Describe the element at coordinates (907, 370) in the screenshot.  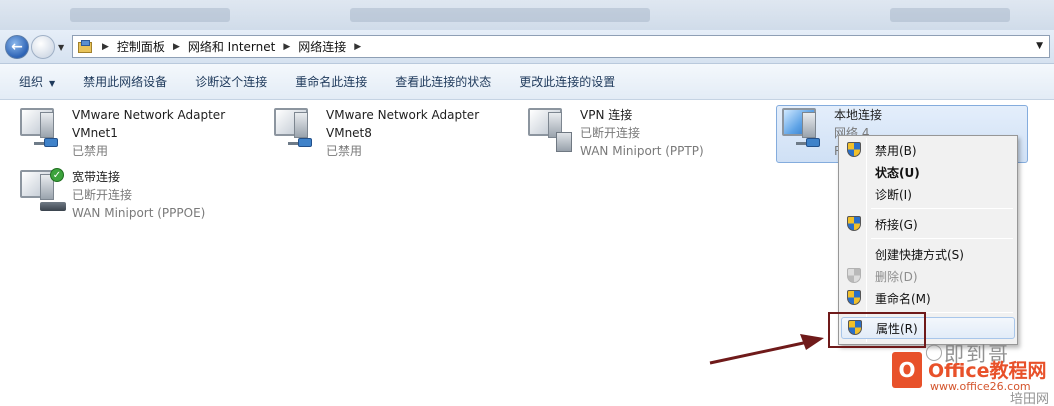
I see `office-logo-icon: O` at that location.